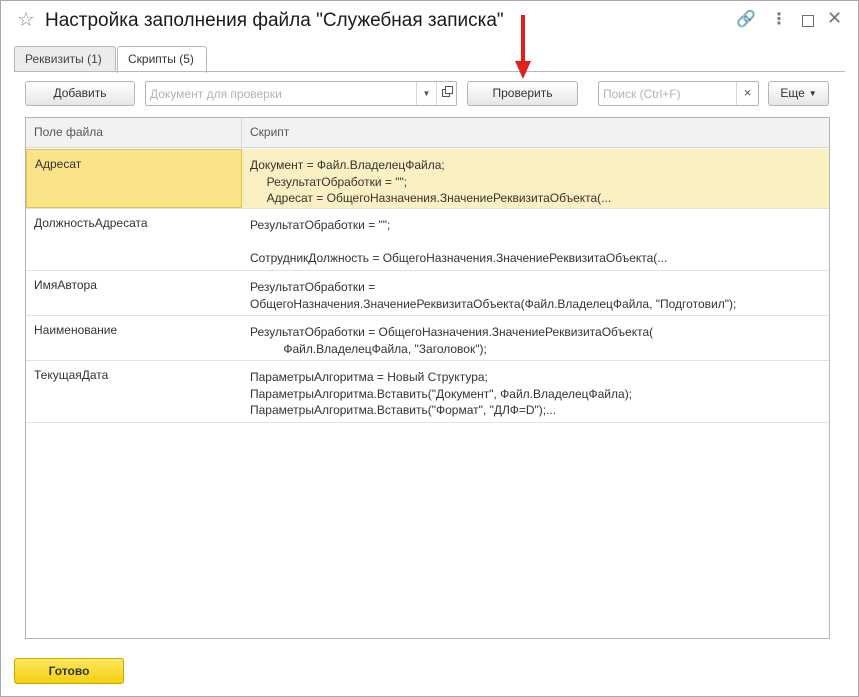  What do you see at coordinates (834, 18) in the screenshot?
I see `close-icon: ✕` at bounding box center [834, 18].